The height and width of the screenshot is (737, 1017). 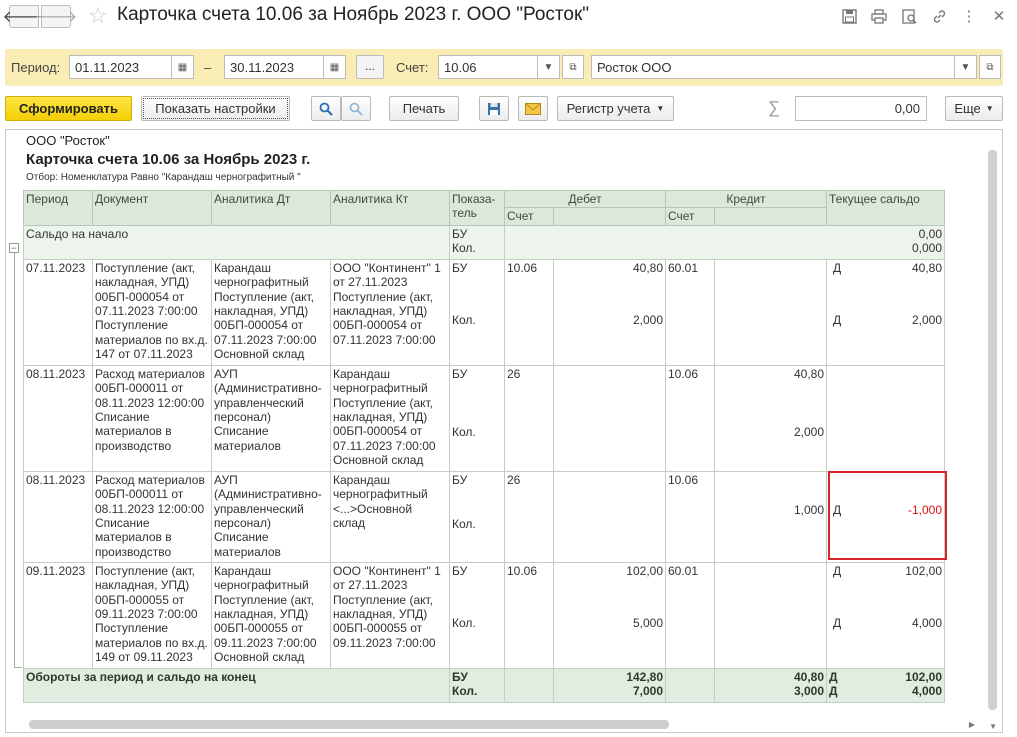 I want to click on show-settings-button: Показать настройки, so click(x=215, y=108).